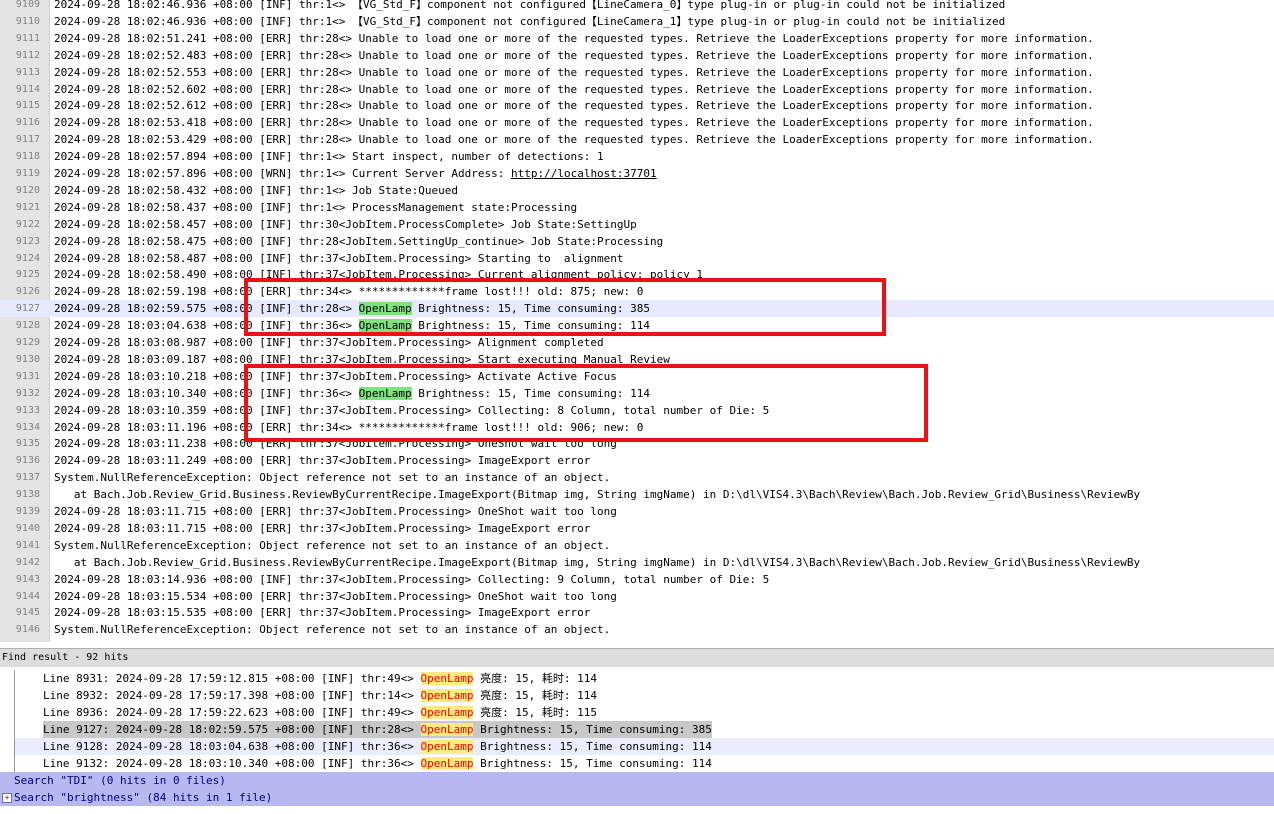 The height and width of the screenshot is (814, 1274). Describe the element at coordinates (584, 173) in the screenshot. I see `server-address-link: http://localhost:37701` at that location.